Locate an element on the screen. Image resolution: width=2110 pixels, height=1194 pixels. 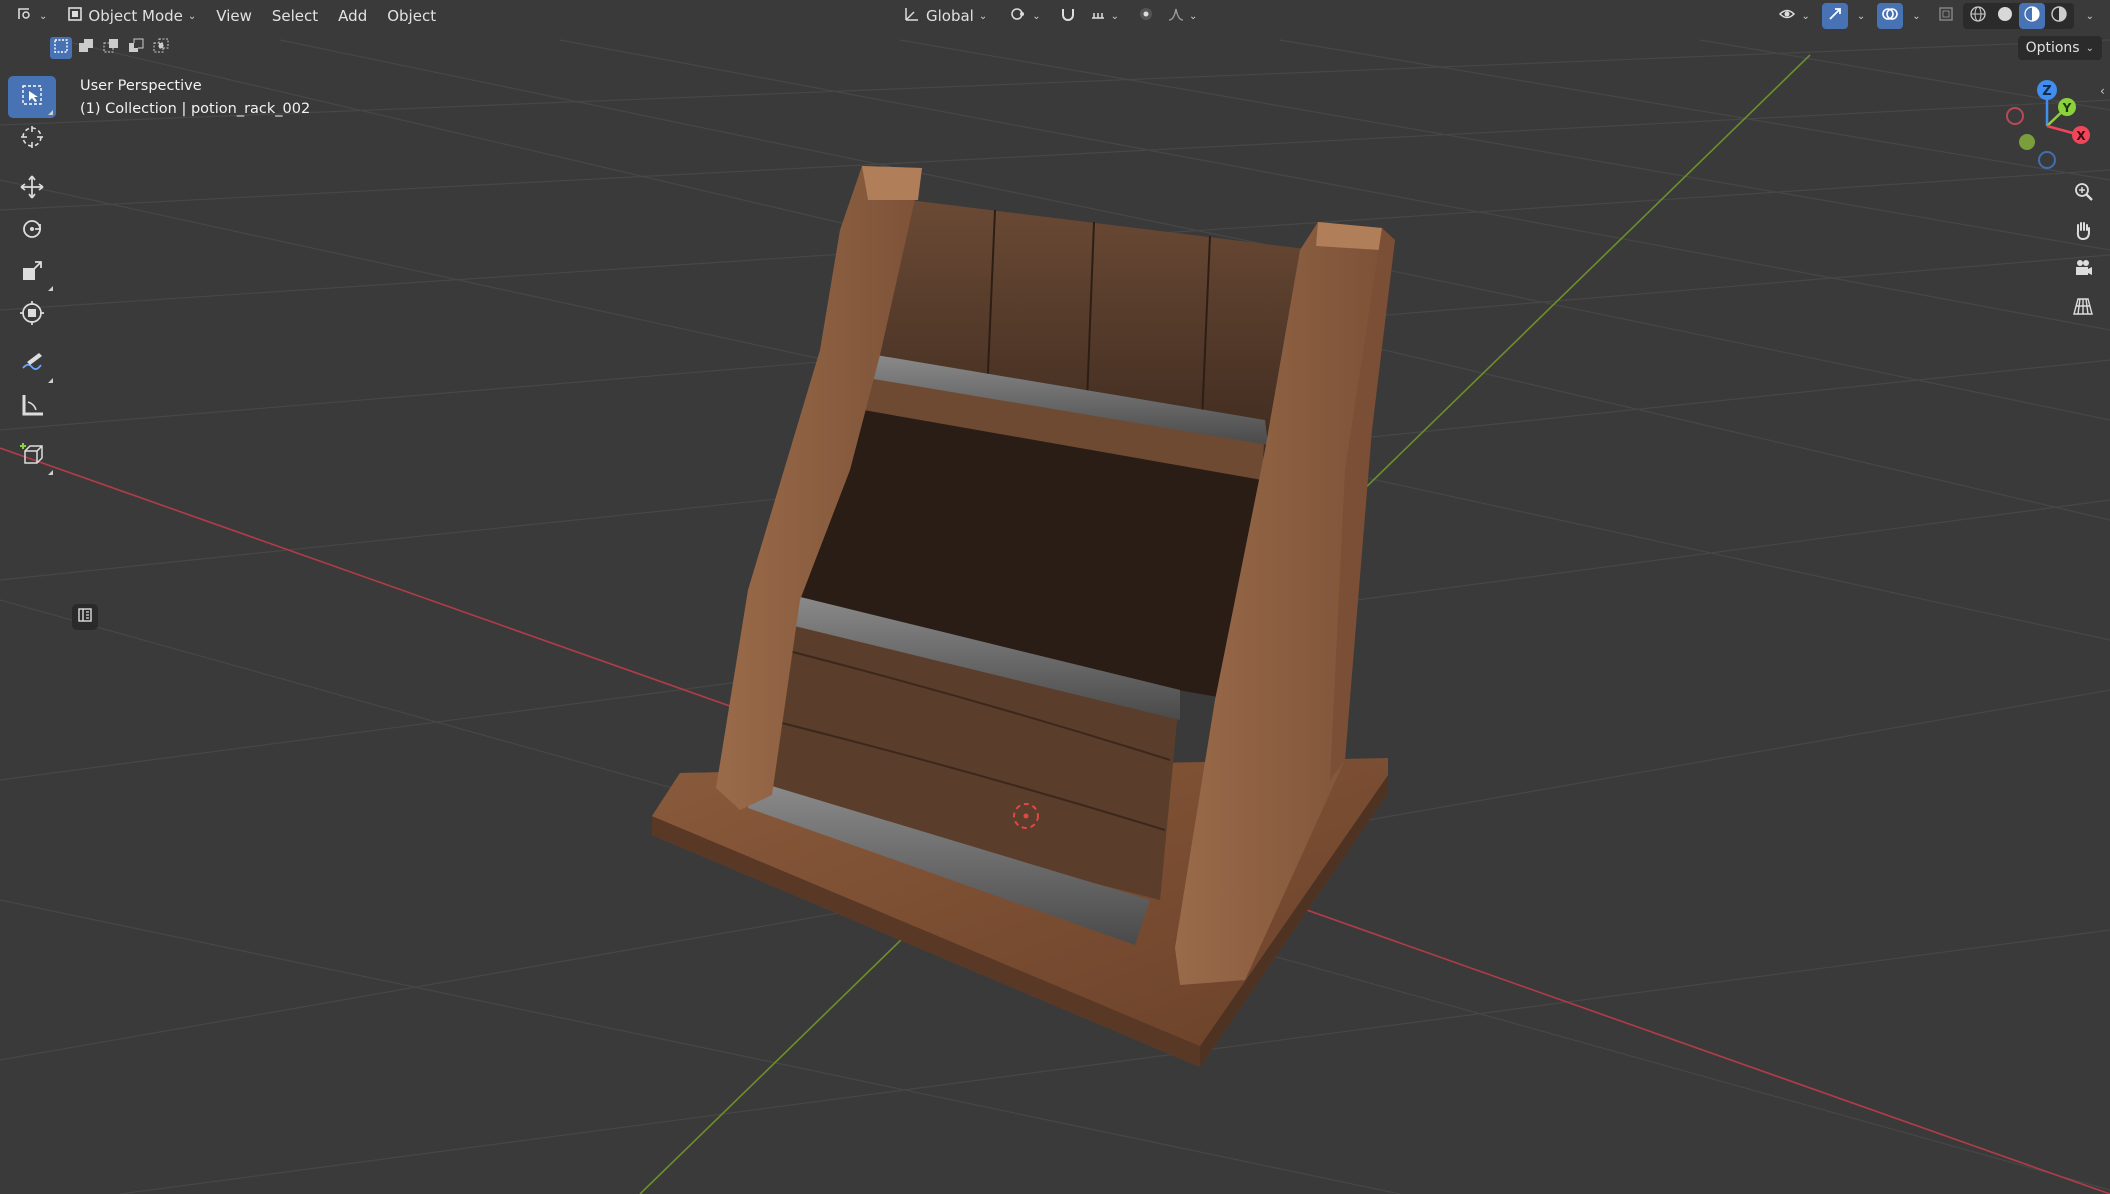
shading-options-dropdown: ⌄ is located at coordinates (2090, 16).